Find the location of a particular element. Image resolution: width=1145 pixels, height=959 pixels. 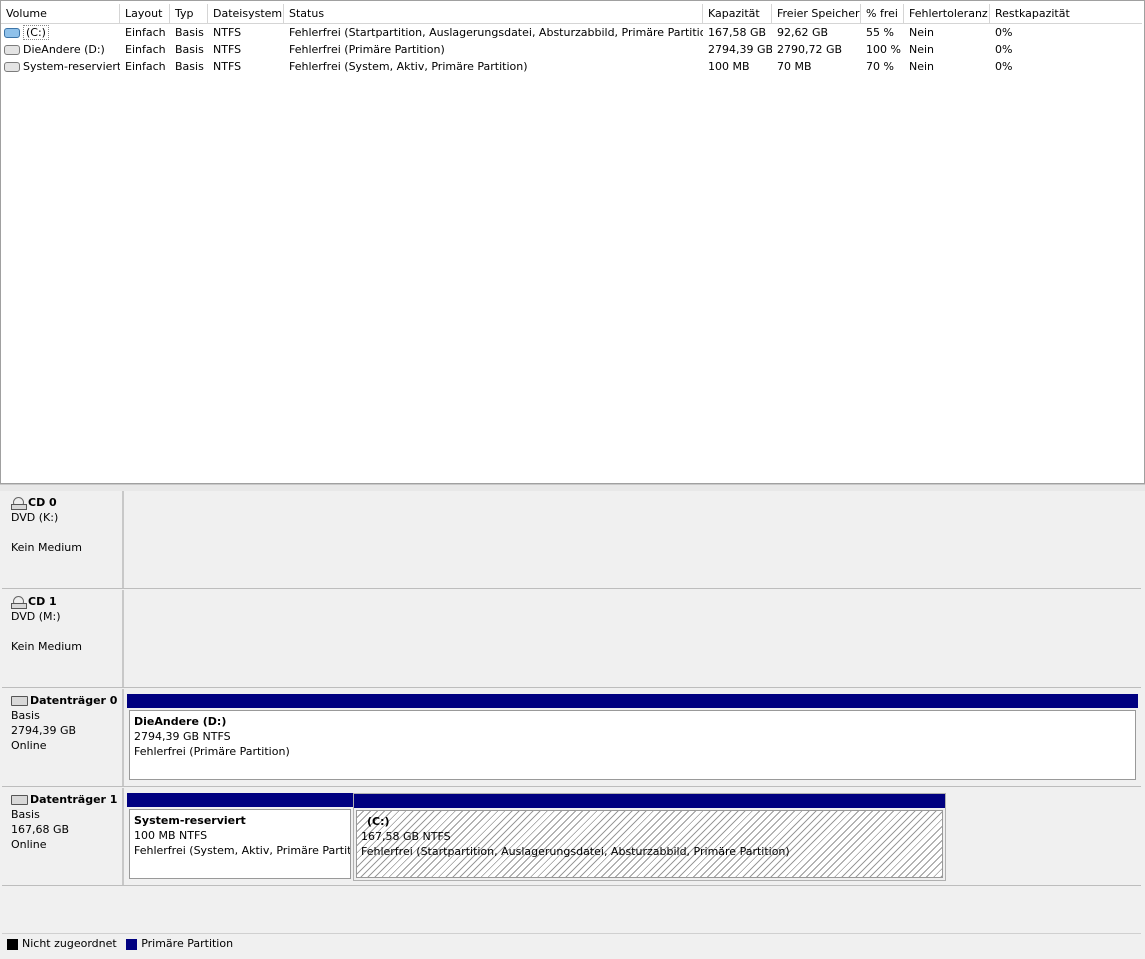

volume-cell: System-reserviert is located at coordinates (60, 66).